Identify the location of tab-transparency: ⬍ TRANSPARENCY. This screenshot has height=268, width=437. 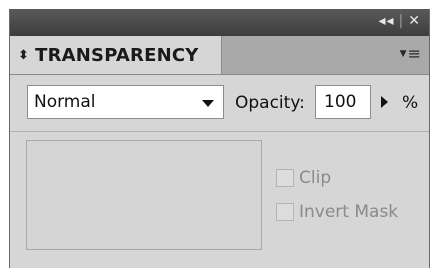
(116, 55).